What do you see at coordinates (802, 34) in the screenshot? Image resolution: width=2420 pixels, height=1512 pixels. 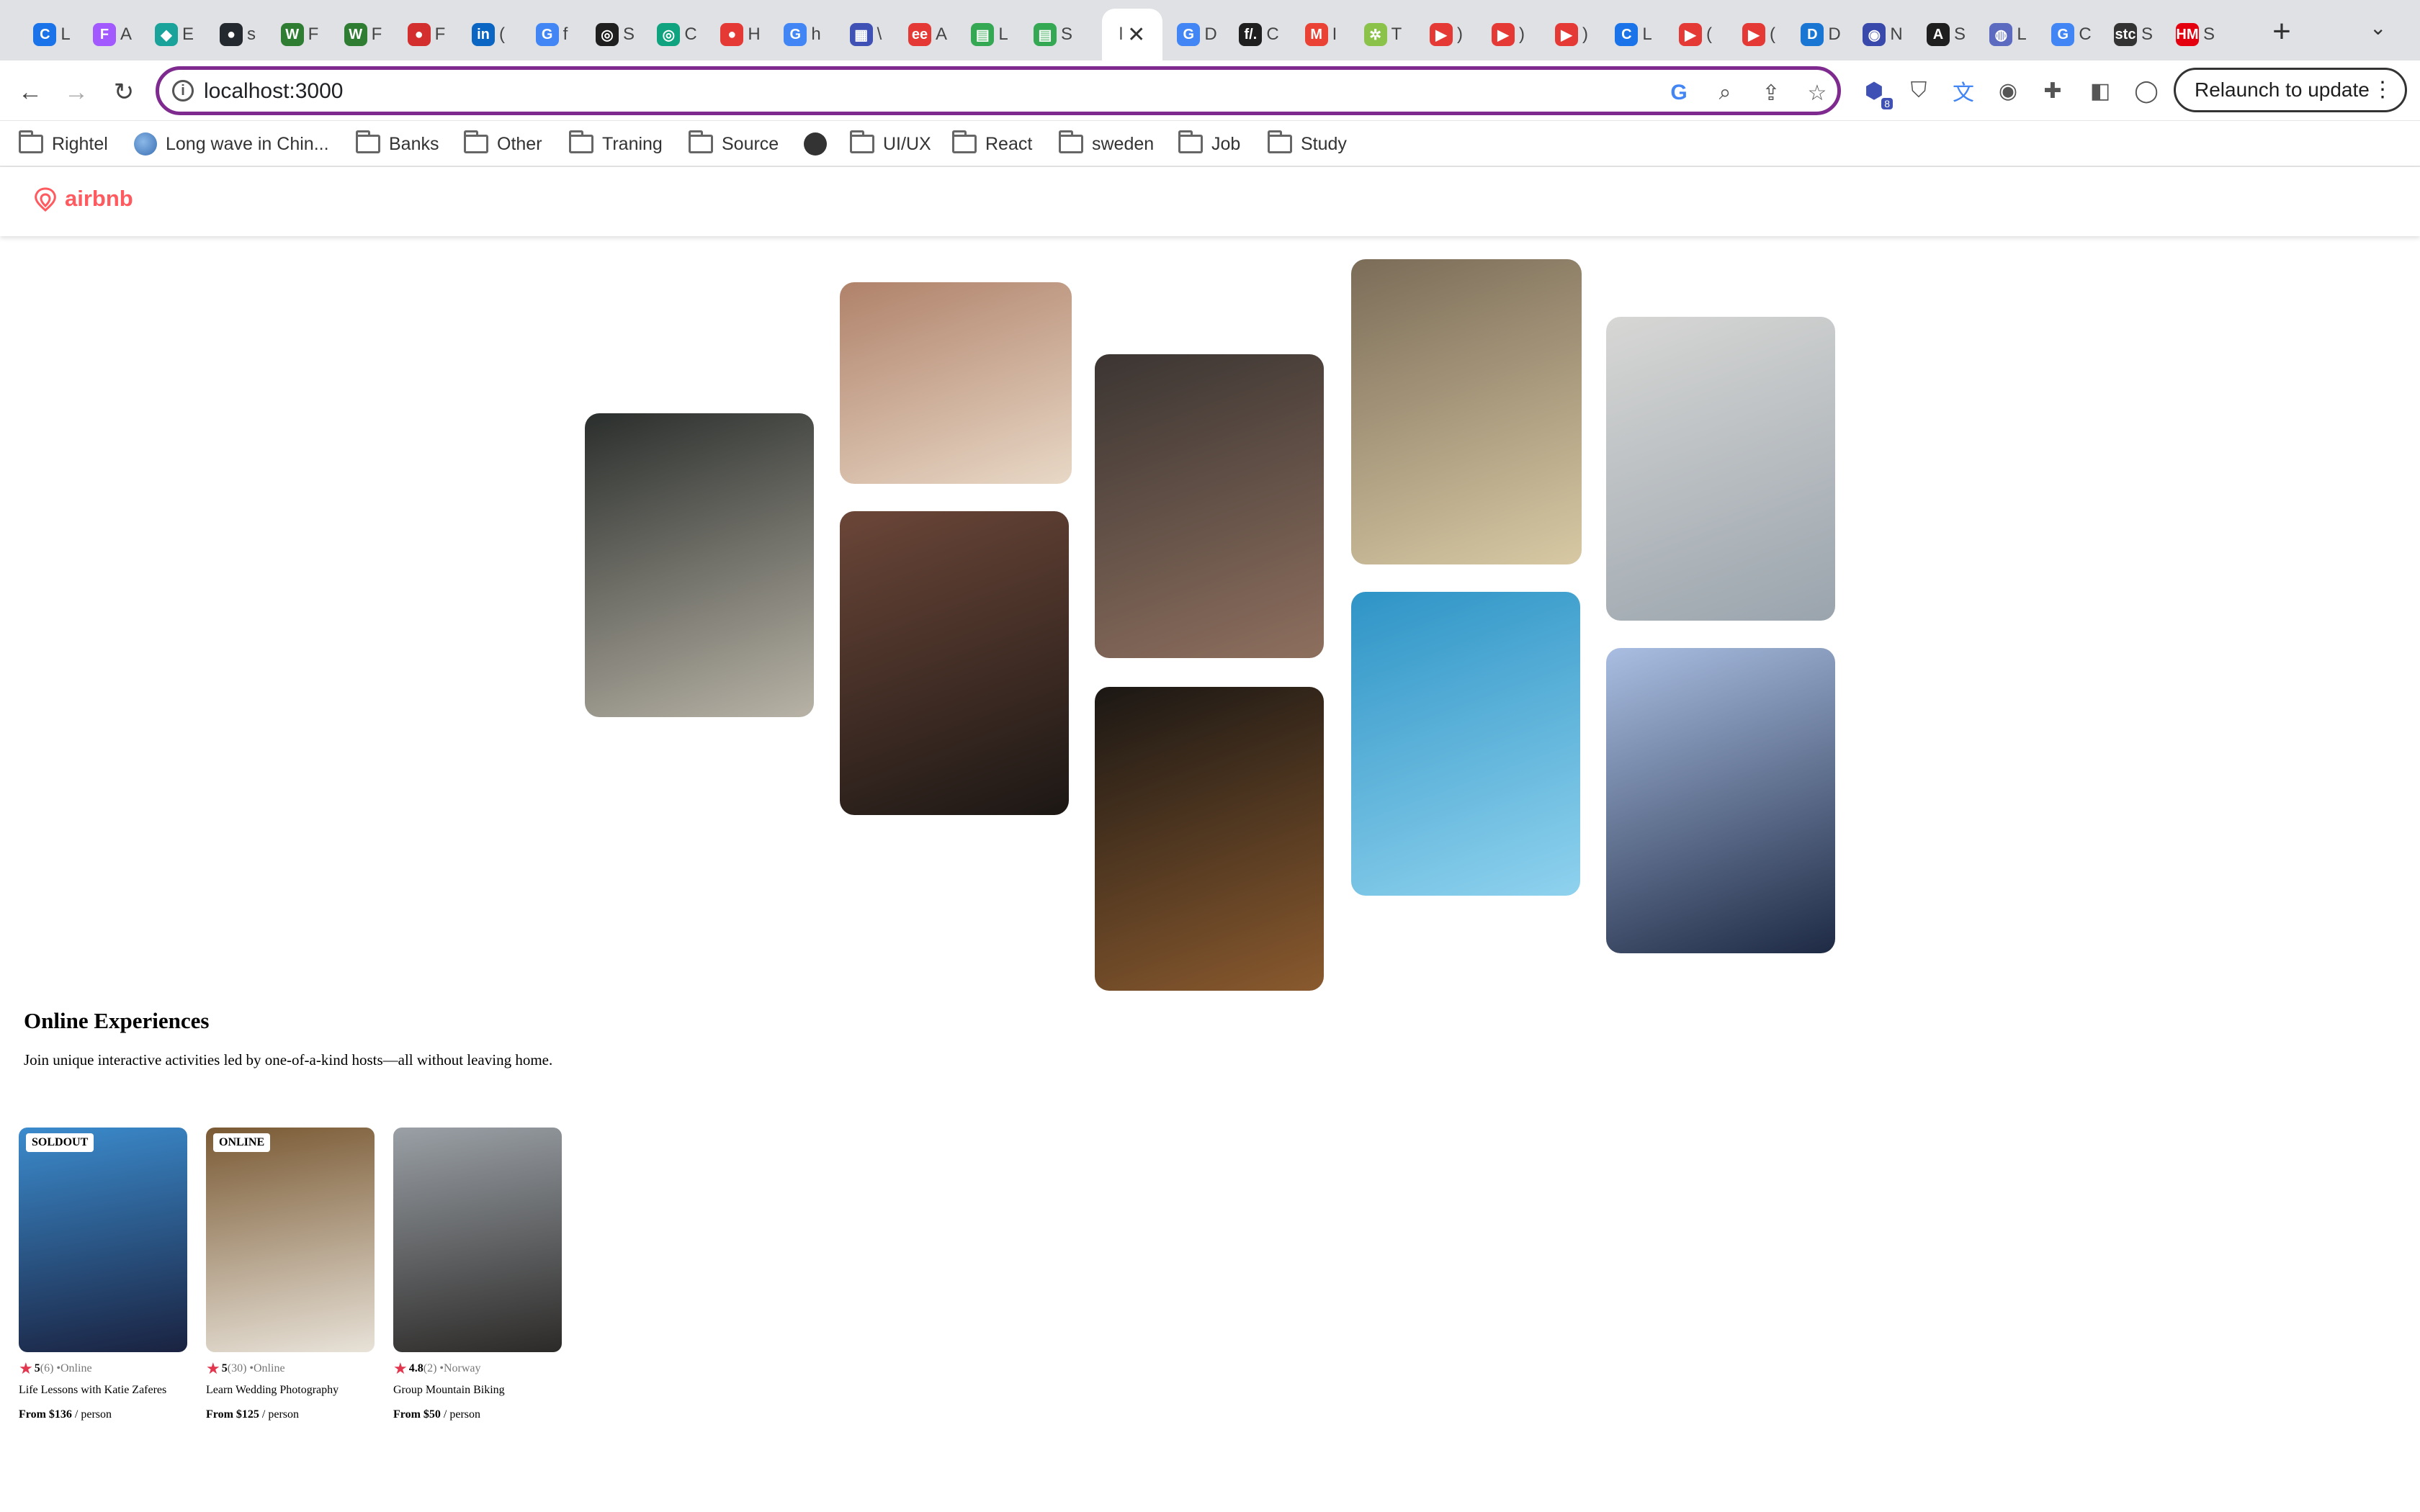 I see `browser-tab: Gh` at bounding box center [802, 34].